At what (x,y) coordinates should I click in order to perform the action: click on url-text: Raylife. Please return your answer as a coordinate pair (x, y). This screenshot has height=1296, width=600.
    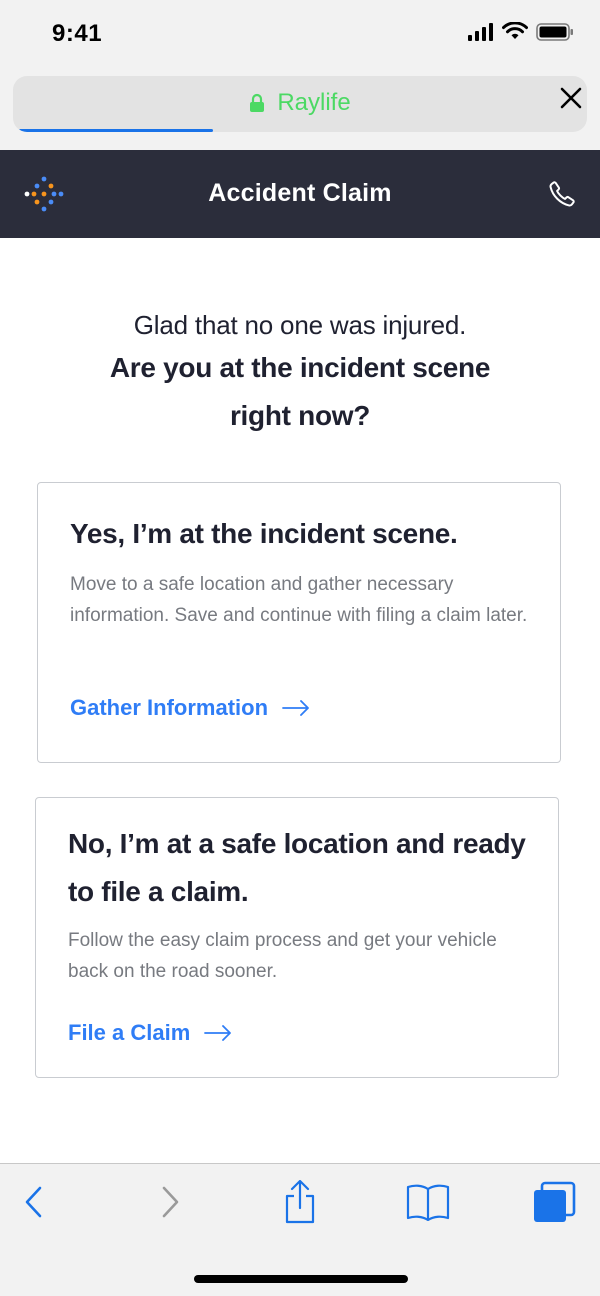
    Looking at the image, I should click on (314, 102).